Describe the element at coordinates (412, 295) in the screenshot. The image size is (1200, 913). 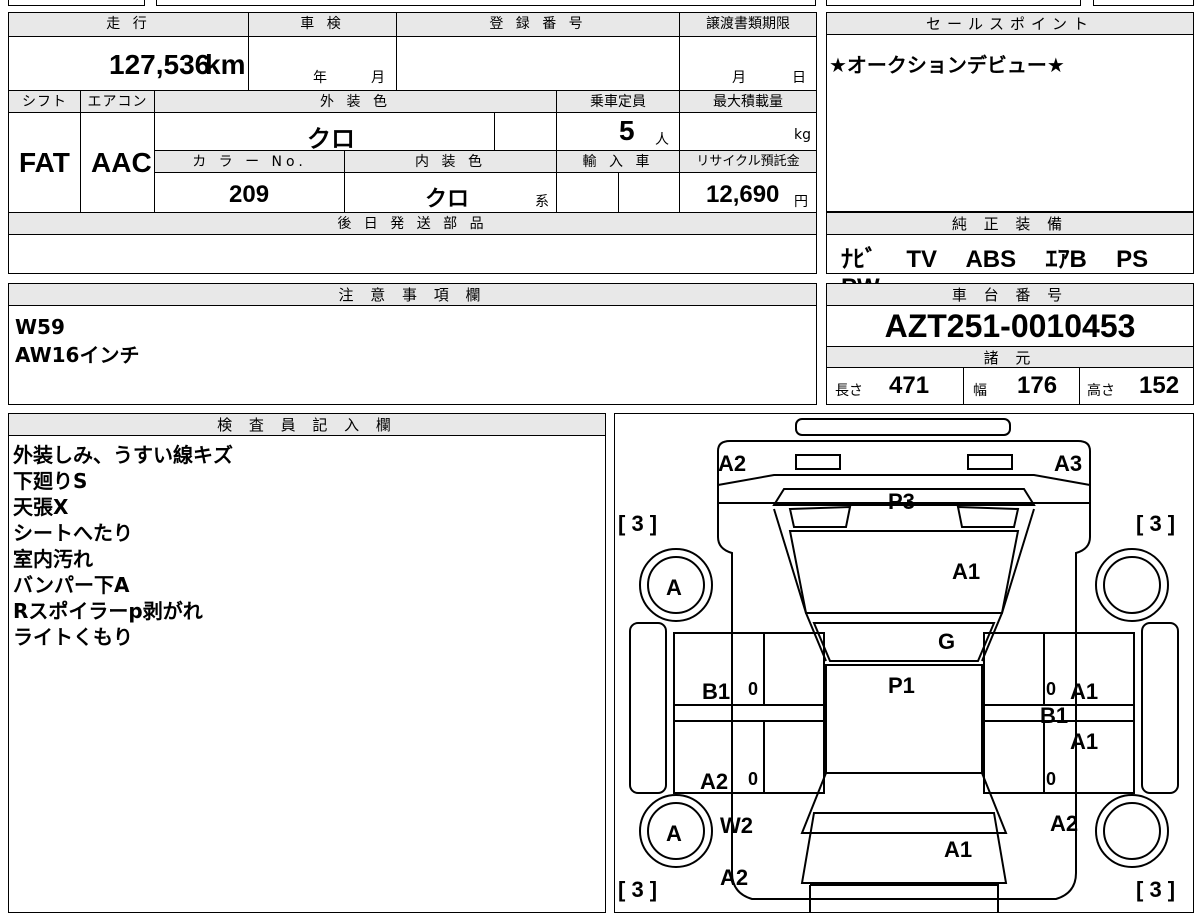
I see `notes-label: 注 意 事 項 欄` at that location.